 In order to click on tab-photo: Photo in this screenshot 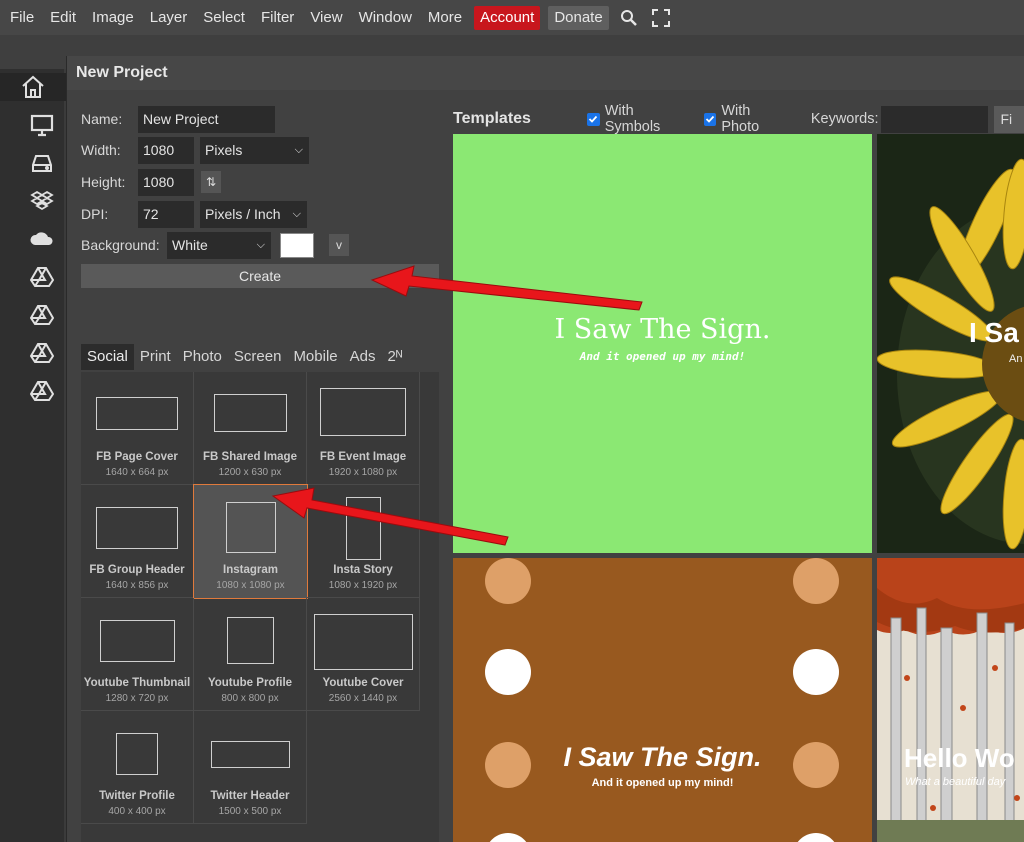, I will do `click(202, 357)`.